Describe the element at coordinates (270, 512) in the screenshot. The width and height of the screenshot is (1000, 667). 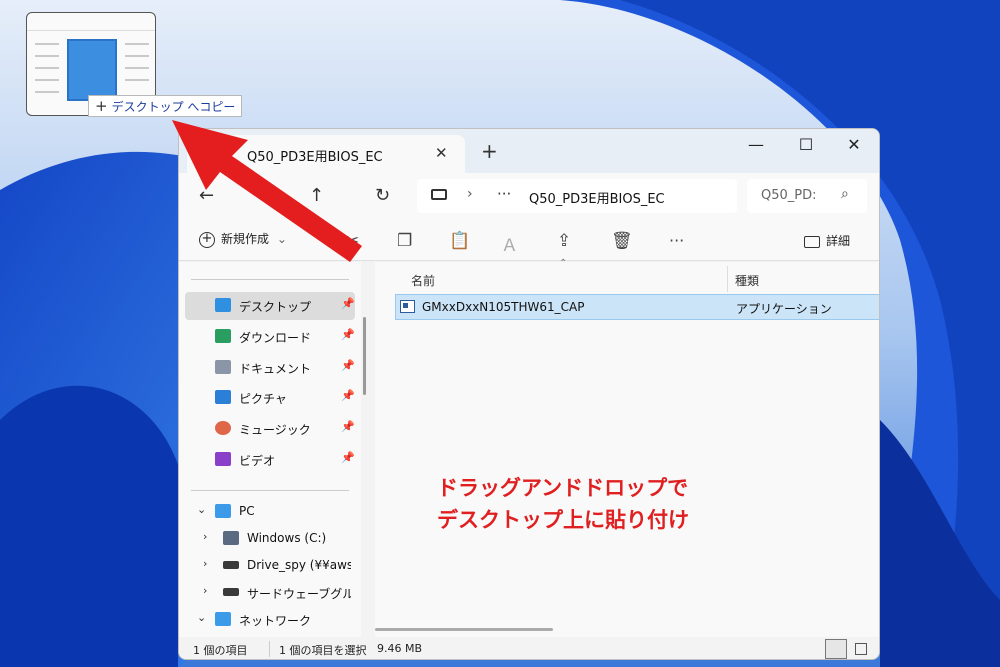
I see `sidebar-item-pc: ⌄ PC` at that location.